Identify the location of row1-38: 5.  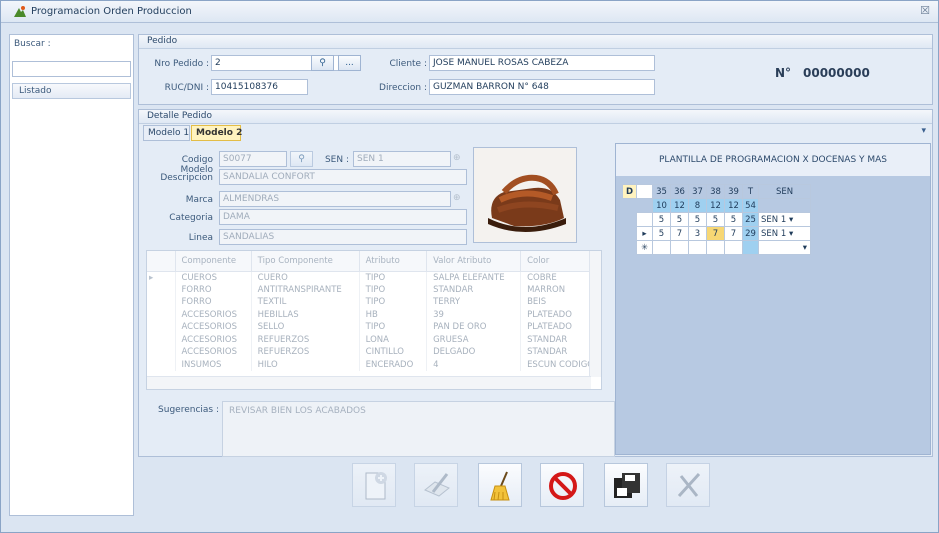
(715, 219).